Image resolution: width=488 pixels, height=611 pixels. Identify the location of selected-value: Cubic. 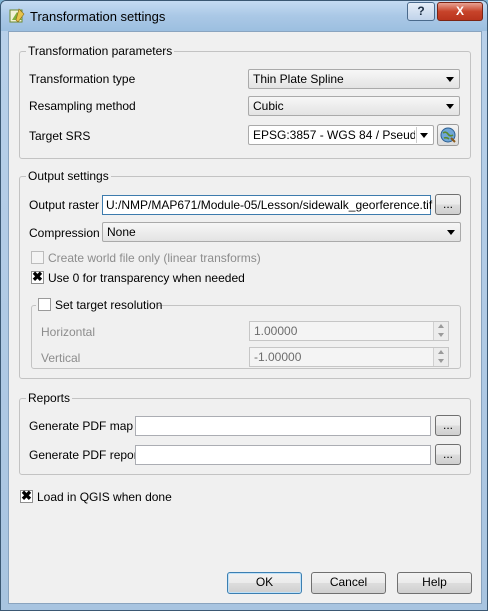
(268, 106).